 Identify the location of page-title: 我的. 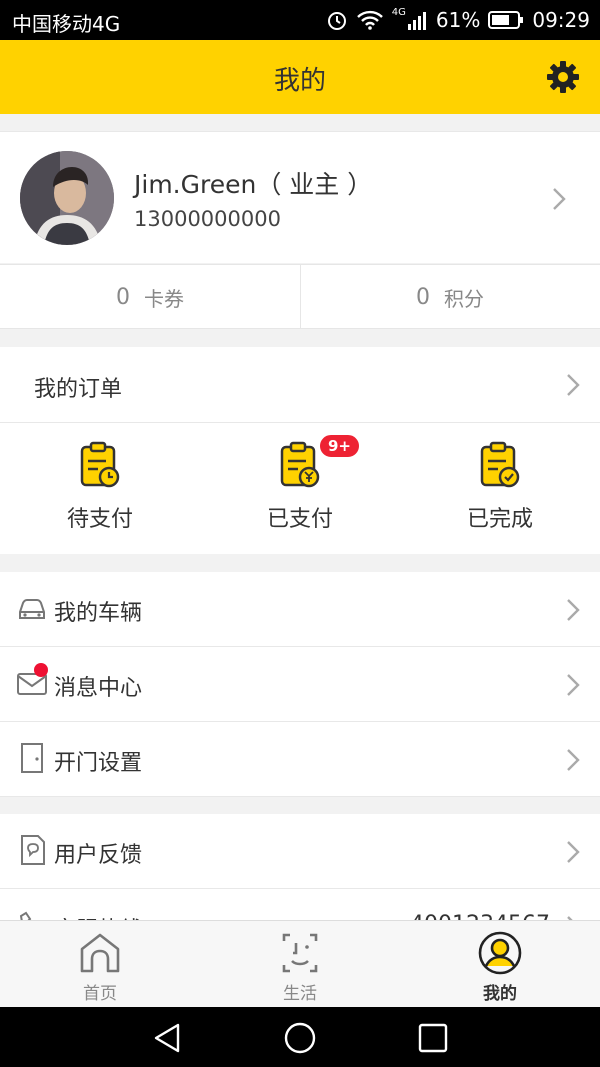
(299, 81).